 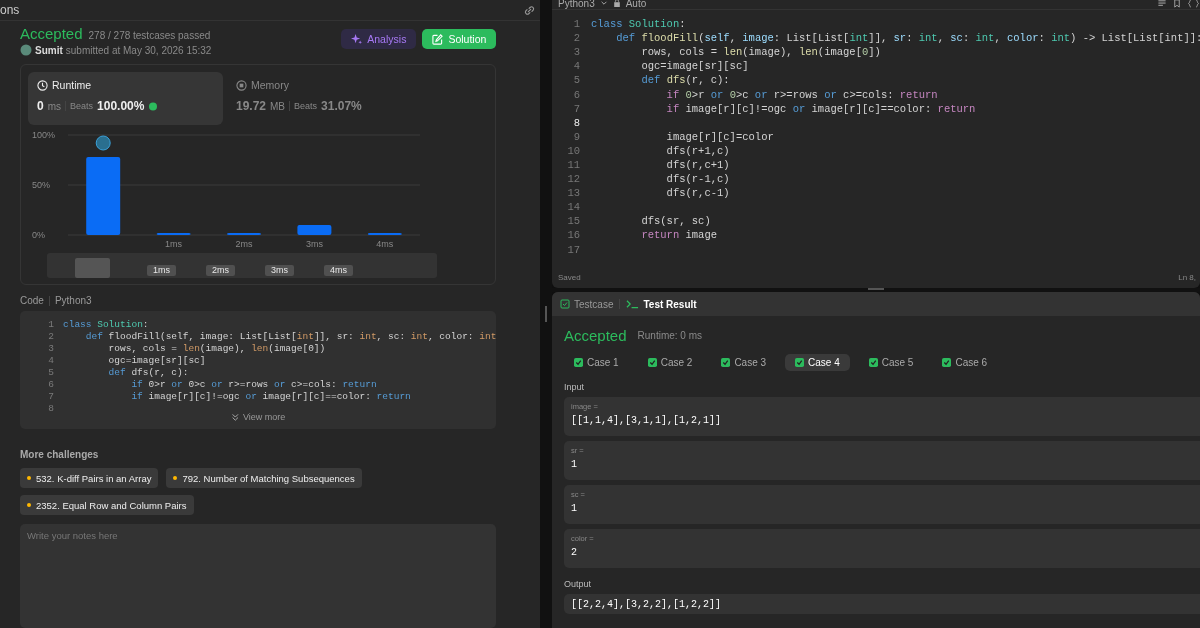 I want to click on line-number: 10, so click(x=573, y=150).